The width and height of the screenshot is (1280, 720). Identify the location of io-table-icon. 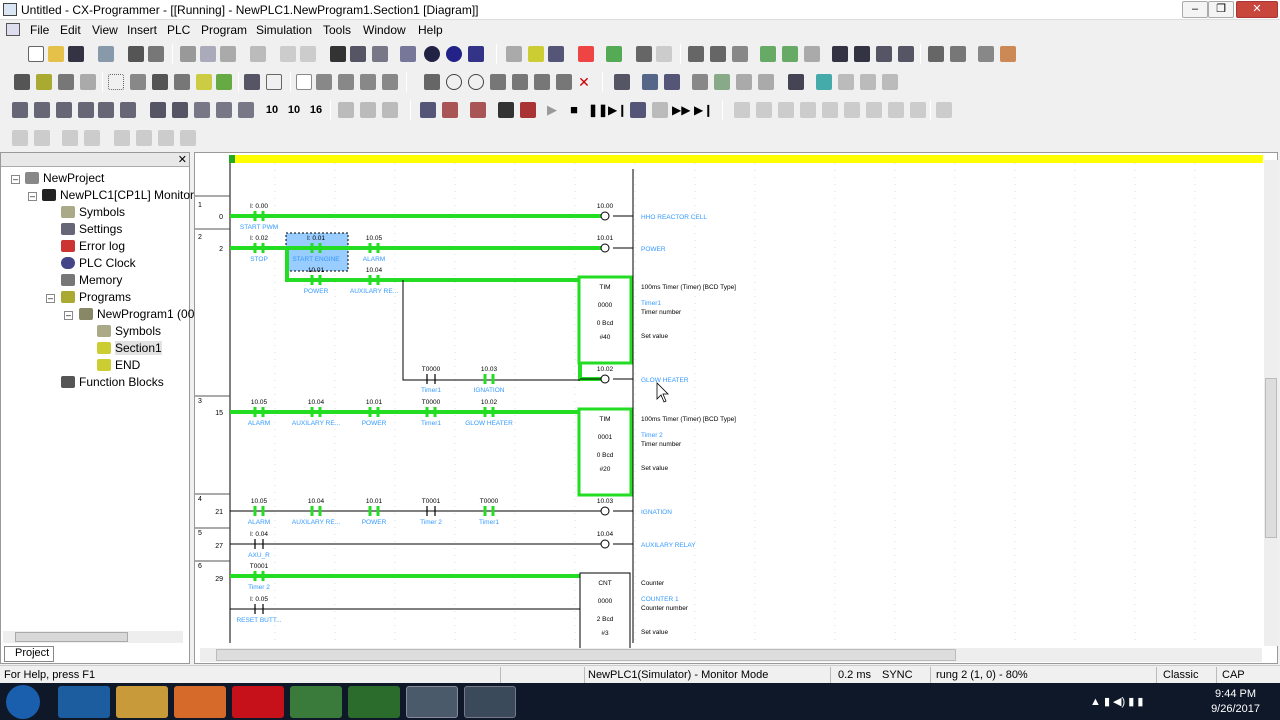
(252, 82).